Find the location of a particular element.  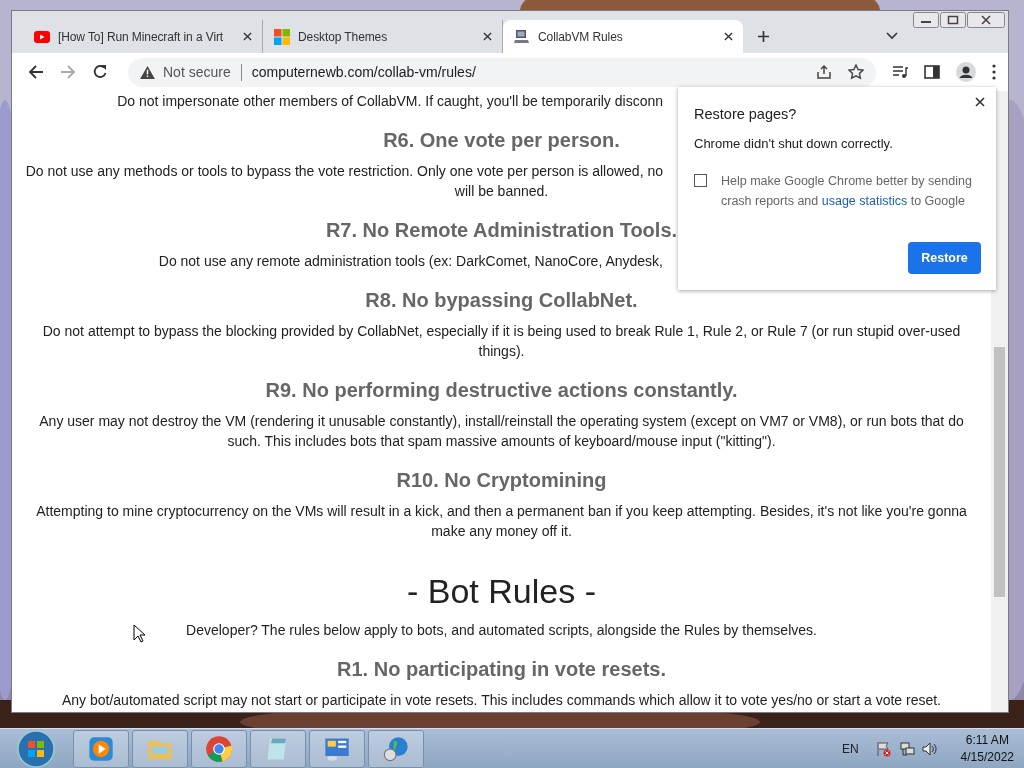

new-tab-icon is located at coordinates (763, 36).